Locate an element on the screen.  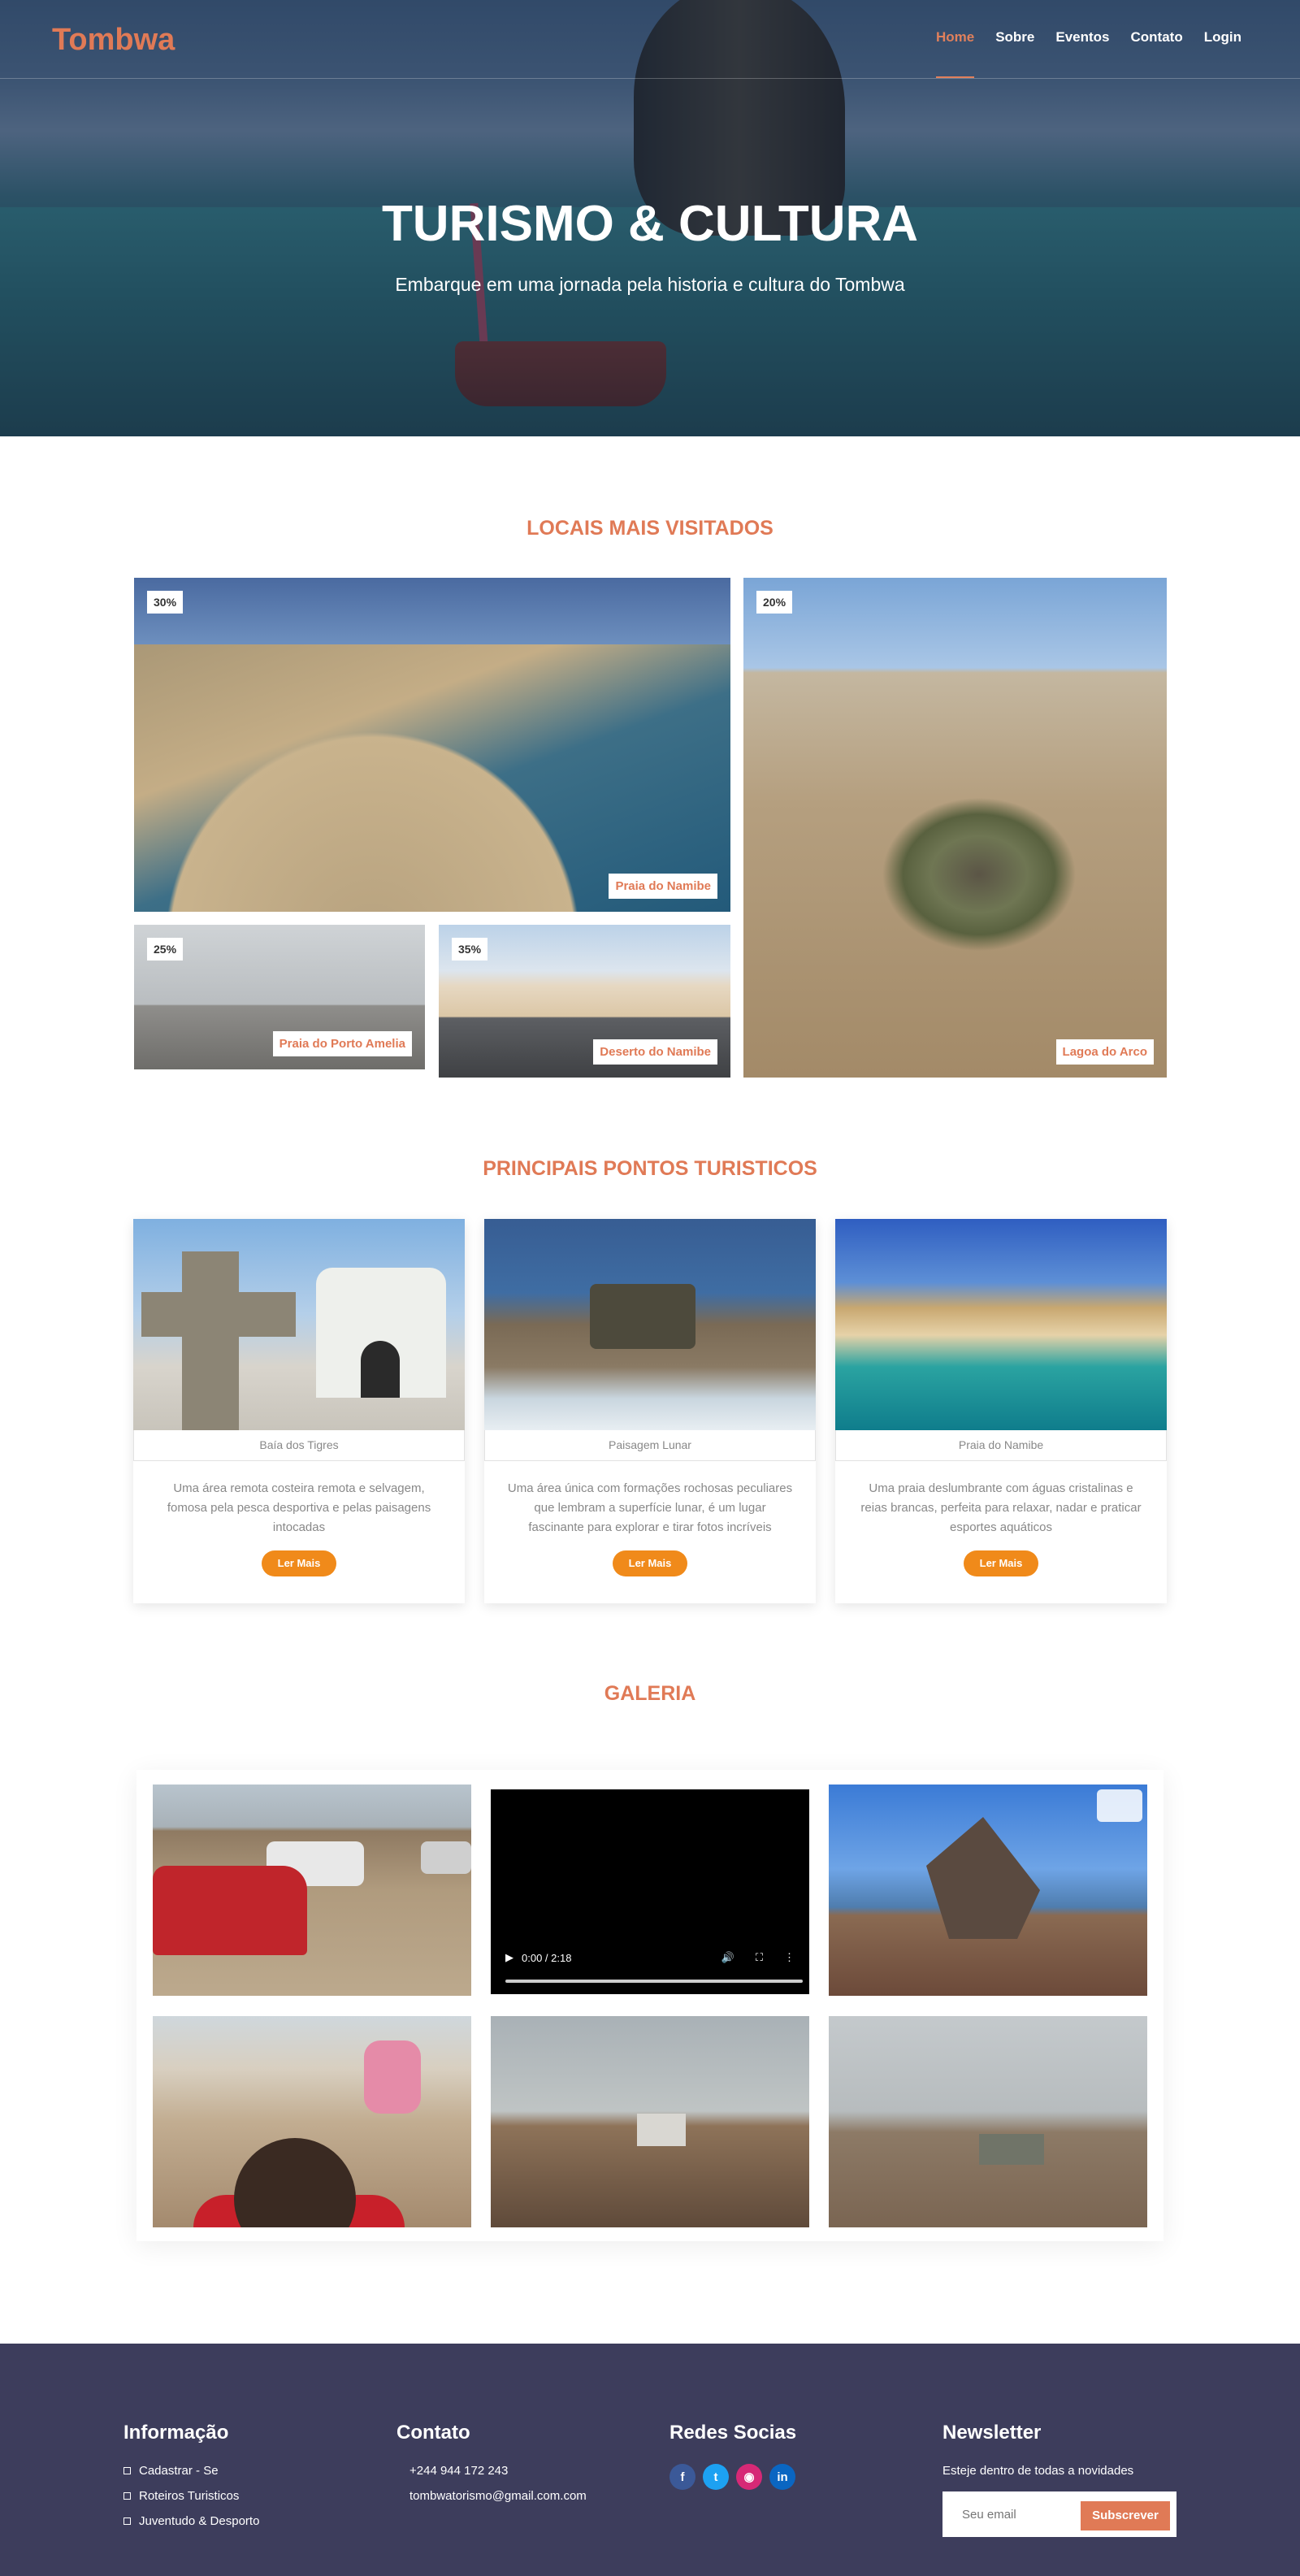
tile-deserto-do-namibe: 35% Deserto do Namibe is located at coordinates (585, 1002).